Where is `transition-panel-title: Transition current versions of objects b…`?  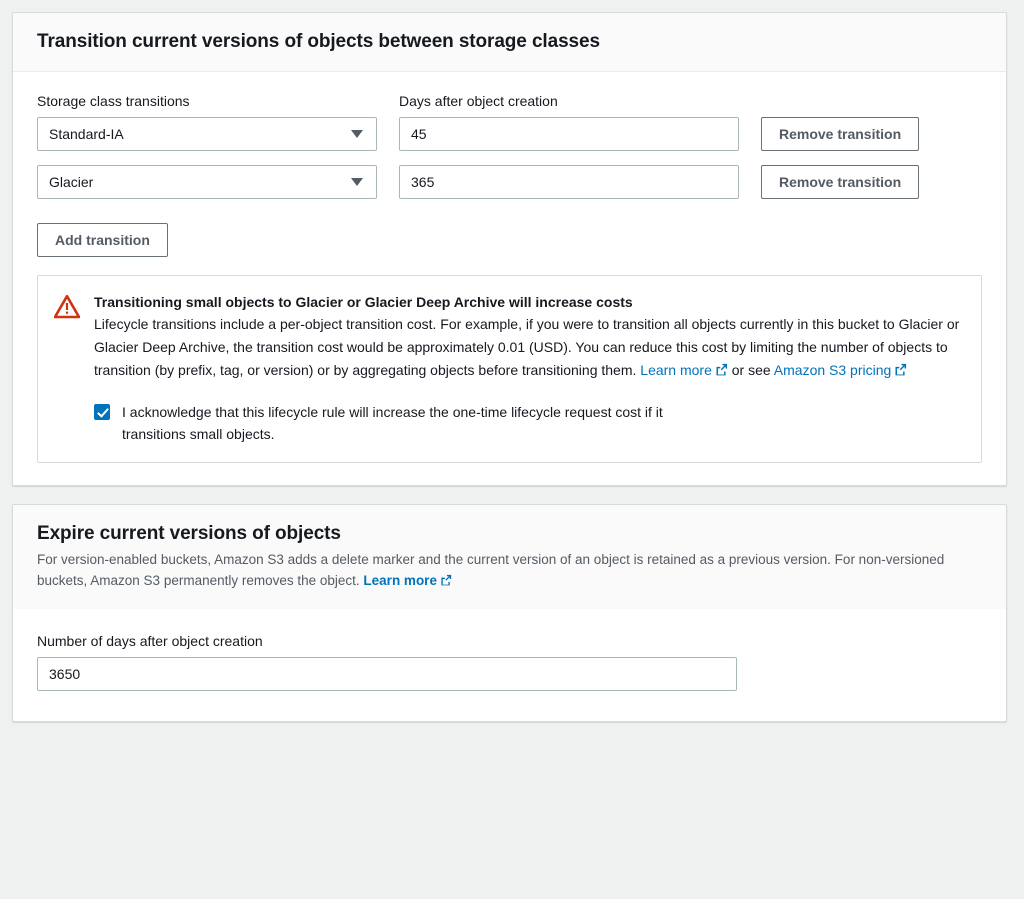
transition-panel-title: Transition current versions of objects b… is located at coordinates (318, 41).